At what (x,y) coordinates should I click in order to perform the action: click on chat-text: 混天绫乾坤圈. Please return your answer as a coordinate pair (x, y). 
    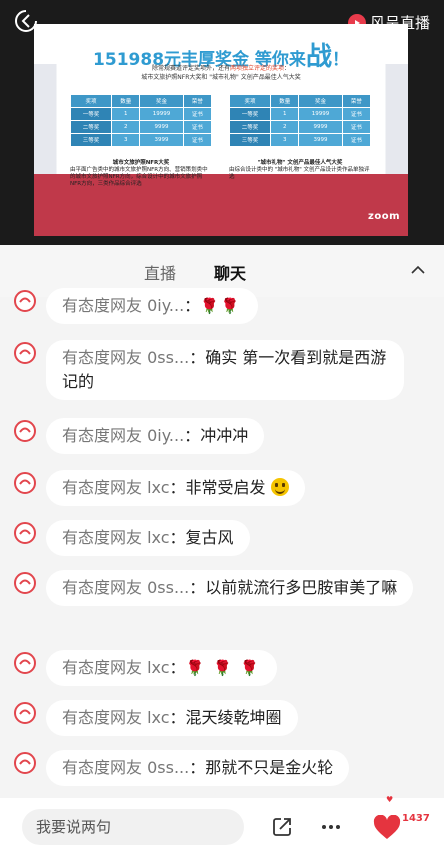
    Looking at the image, I should click on (233, 717).